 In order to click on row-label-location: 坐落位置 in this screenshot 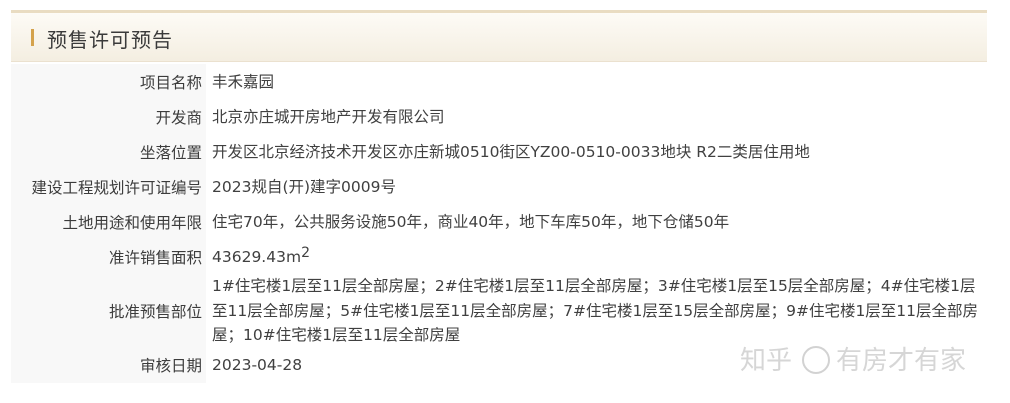, I will do `click(108, 151)`.